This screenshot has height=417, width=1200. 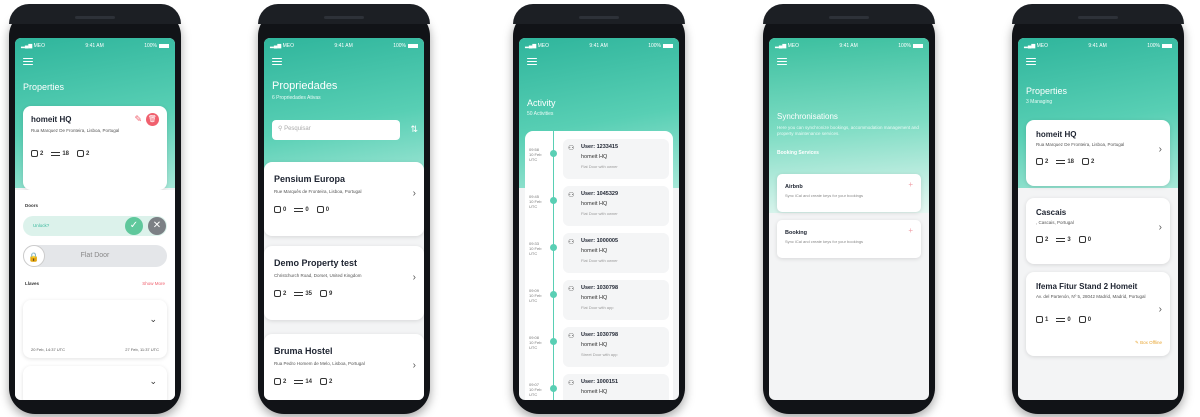 I want to click on calendar-icon, so click(x=324, y=293).